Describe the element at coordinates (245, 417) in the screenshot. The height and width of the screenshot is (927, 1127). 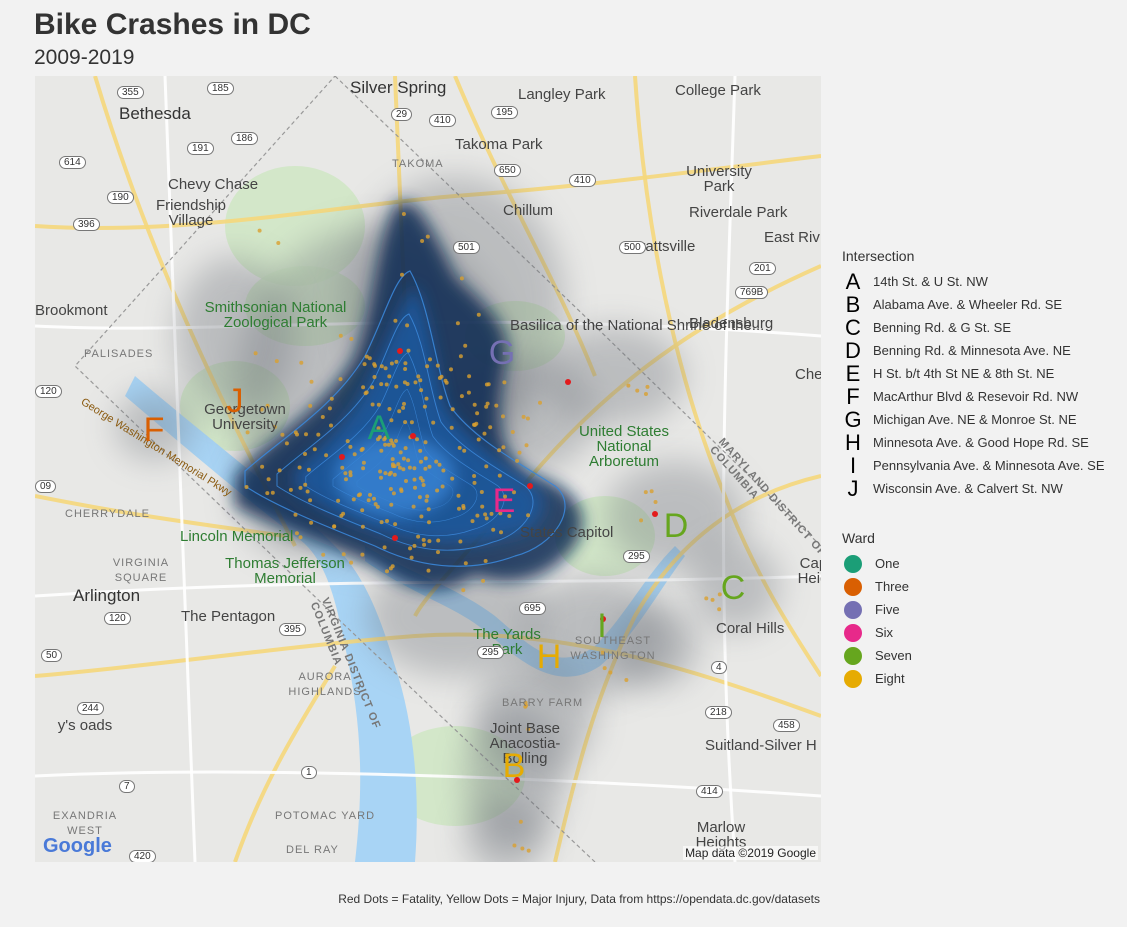
I see `place-label-georgetown: Georgetown University` at that location.